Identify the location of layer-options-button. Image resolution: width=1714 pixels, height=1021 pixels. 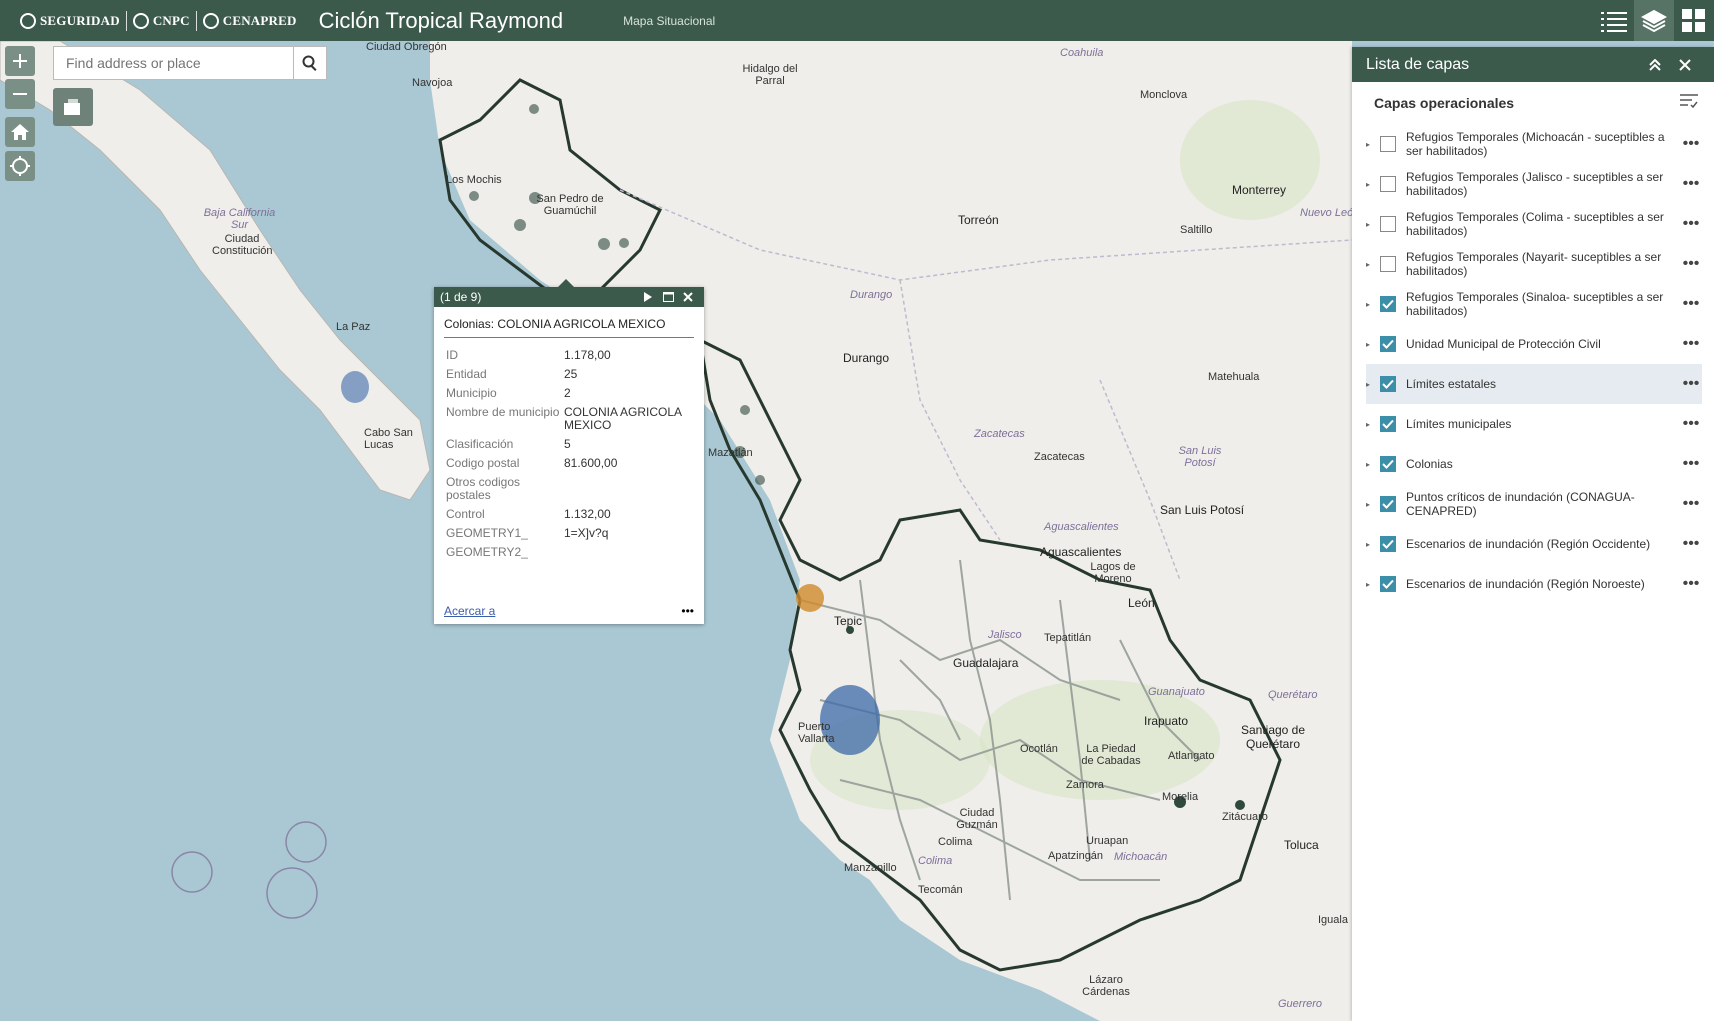
(1689, 103).